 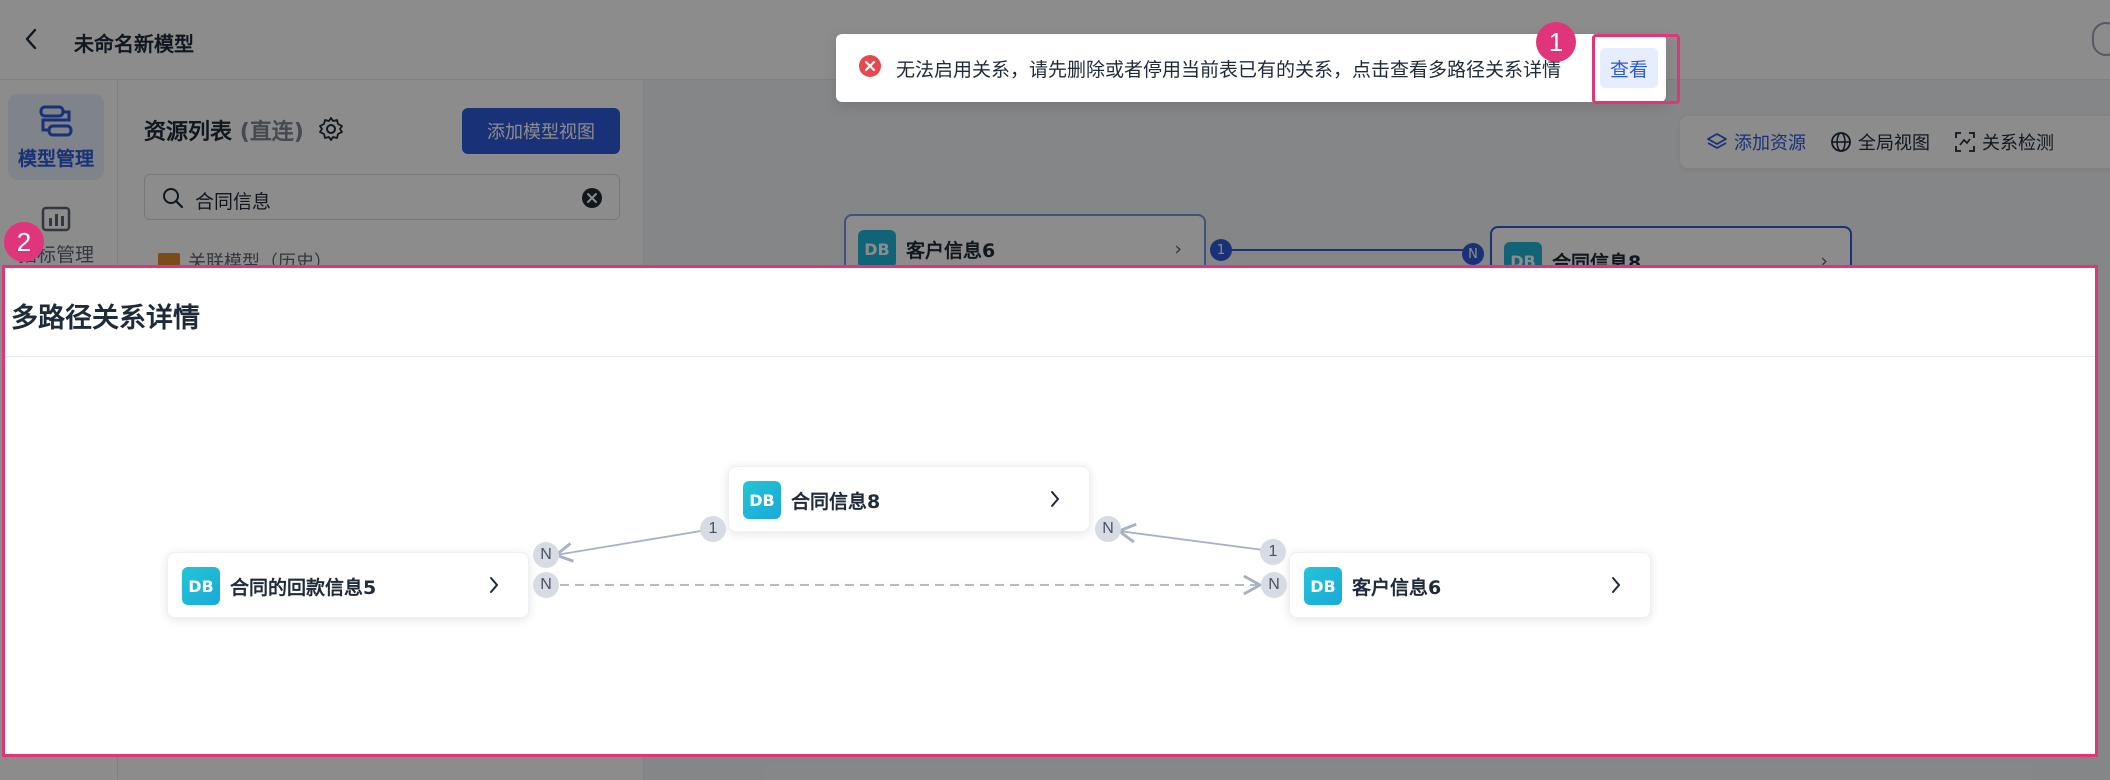 I want to click on highlight-box, so click(x=1636, y=69).